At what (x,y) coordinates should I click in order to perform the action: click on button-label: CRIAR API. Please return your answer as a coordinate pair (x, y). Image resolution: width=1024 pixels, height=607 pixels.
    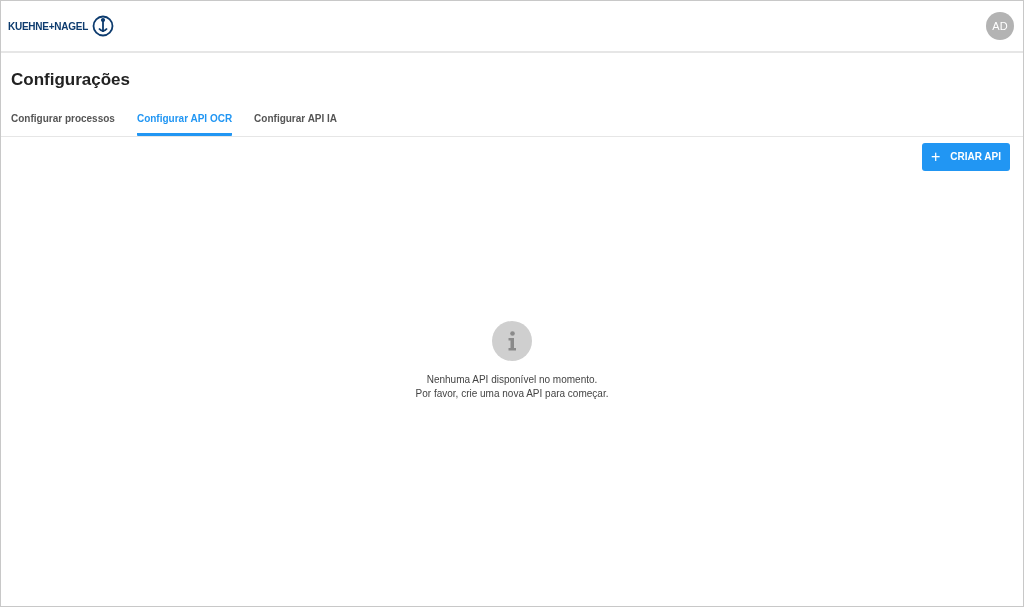
    Looking at the image, I should click on (975, 157).